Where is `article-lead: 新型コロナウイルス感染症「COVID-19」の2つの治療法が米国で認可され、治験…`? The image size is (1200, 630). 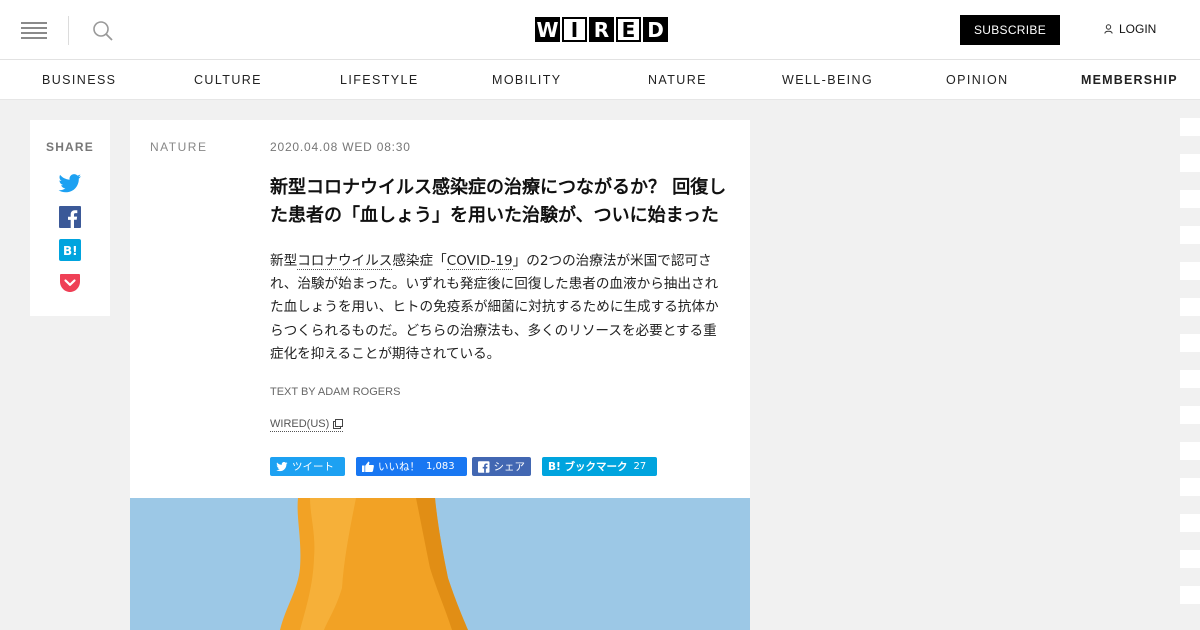 article-lead: 新型コロナウイルス感染症「COVID-19」の2つの治療法が米国で認可され、治験… is located at coordinates (500, 308).